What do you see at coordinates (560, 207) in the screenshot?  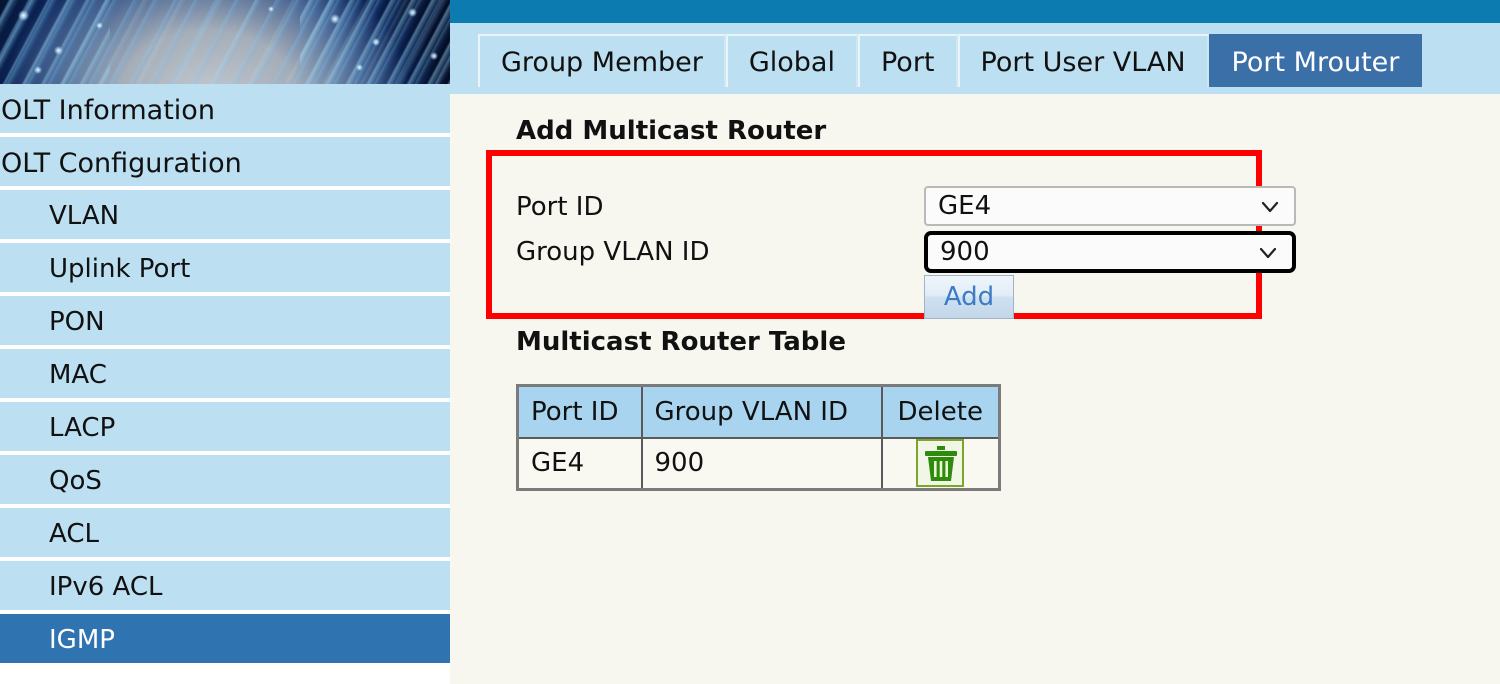 I see `port-id-label: Port ID` at bounding box center [560, 207].